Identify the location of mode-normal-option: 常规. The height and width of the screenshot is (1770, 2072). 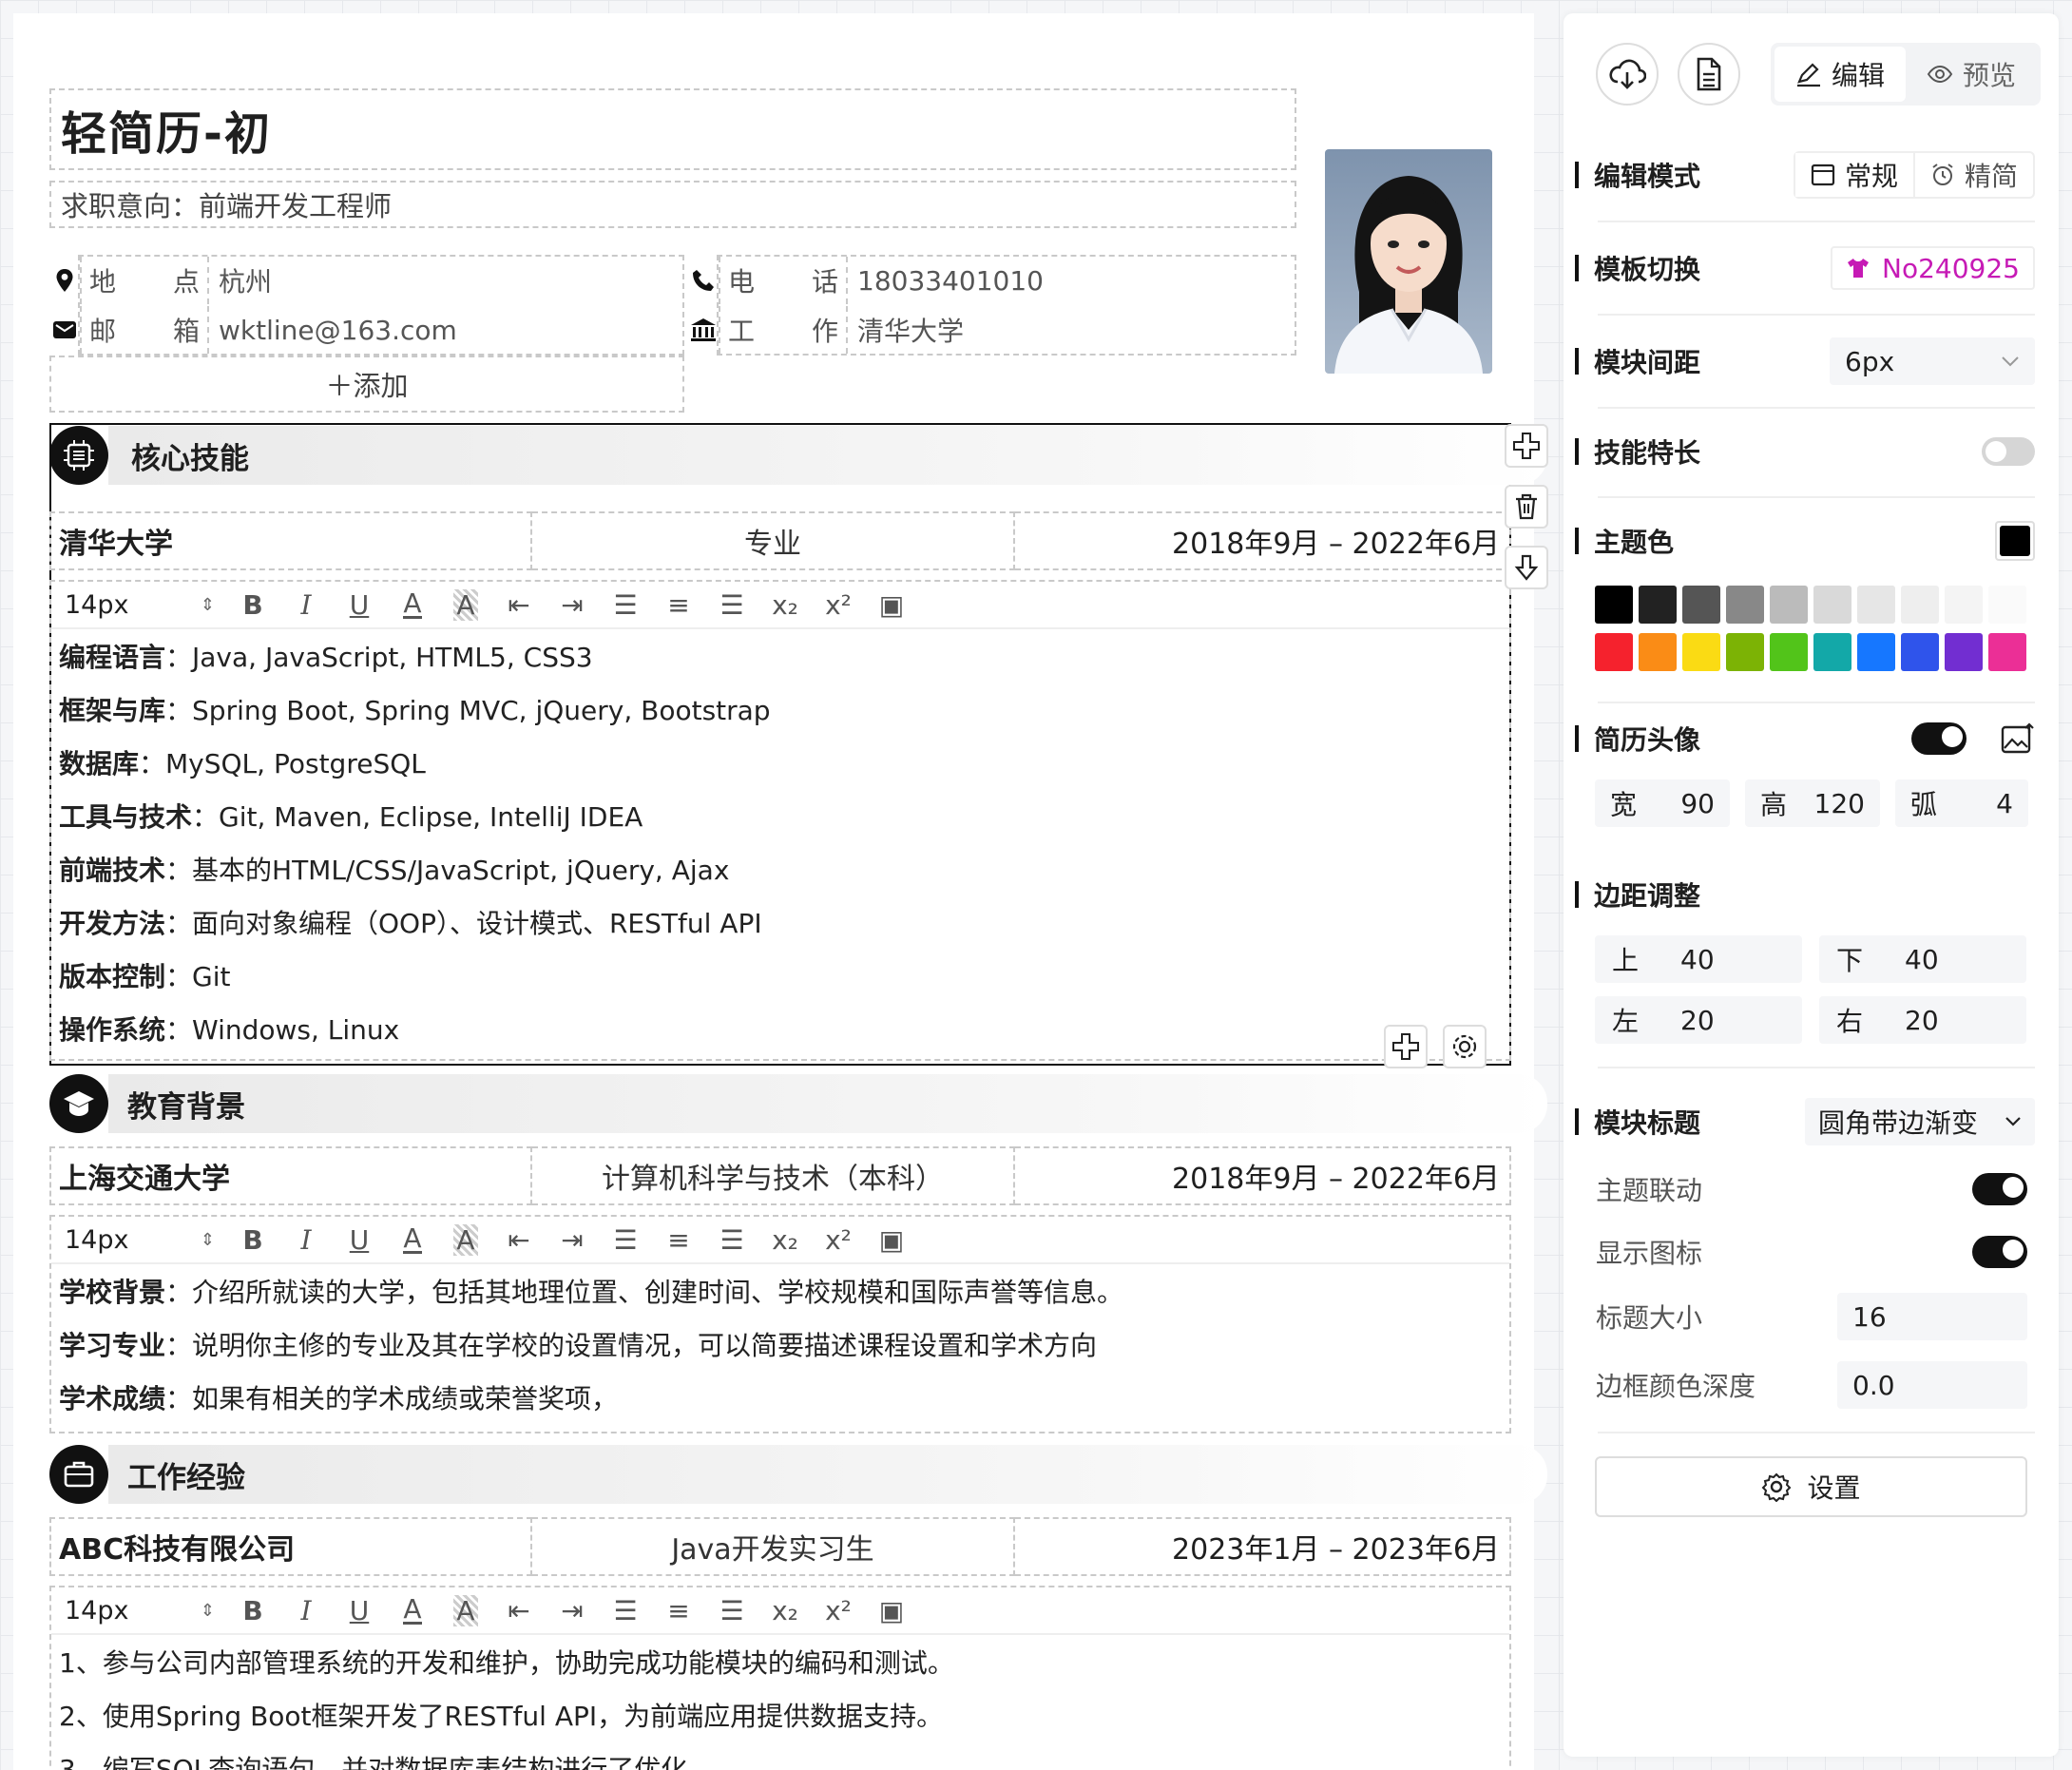
(1854, 175).